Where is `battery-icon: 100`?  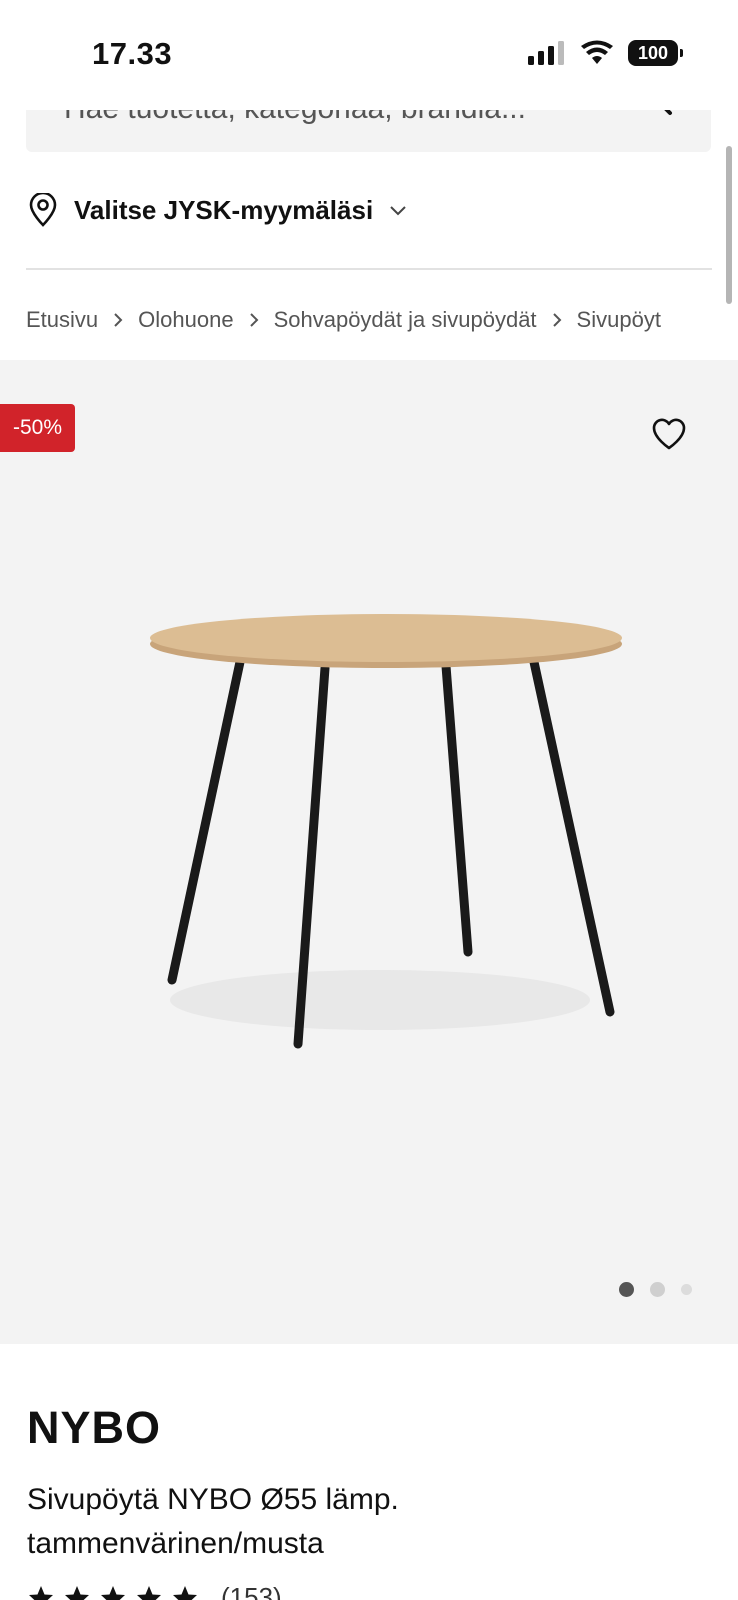 battery-icon: 100 is located at coordinates (655, 53).